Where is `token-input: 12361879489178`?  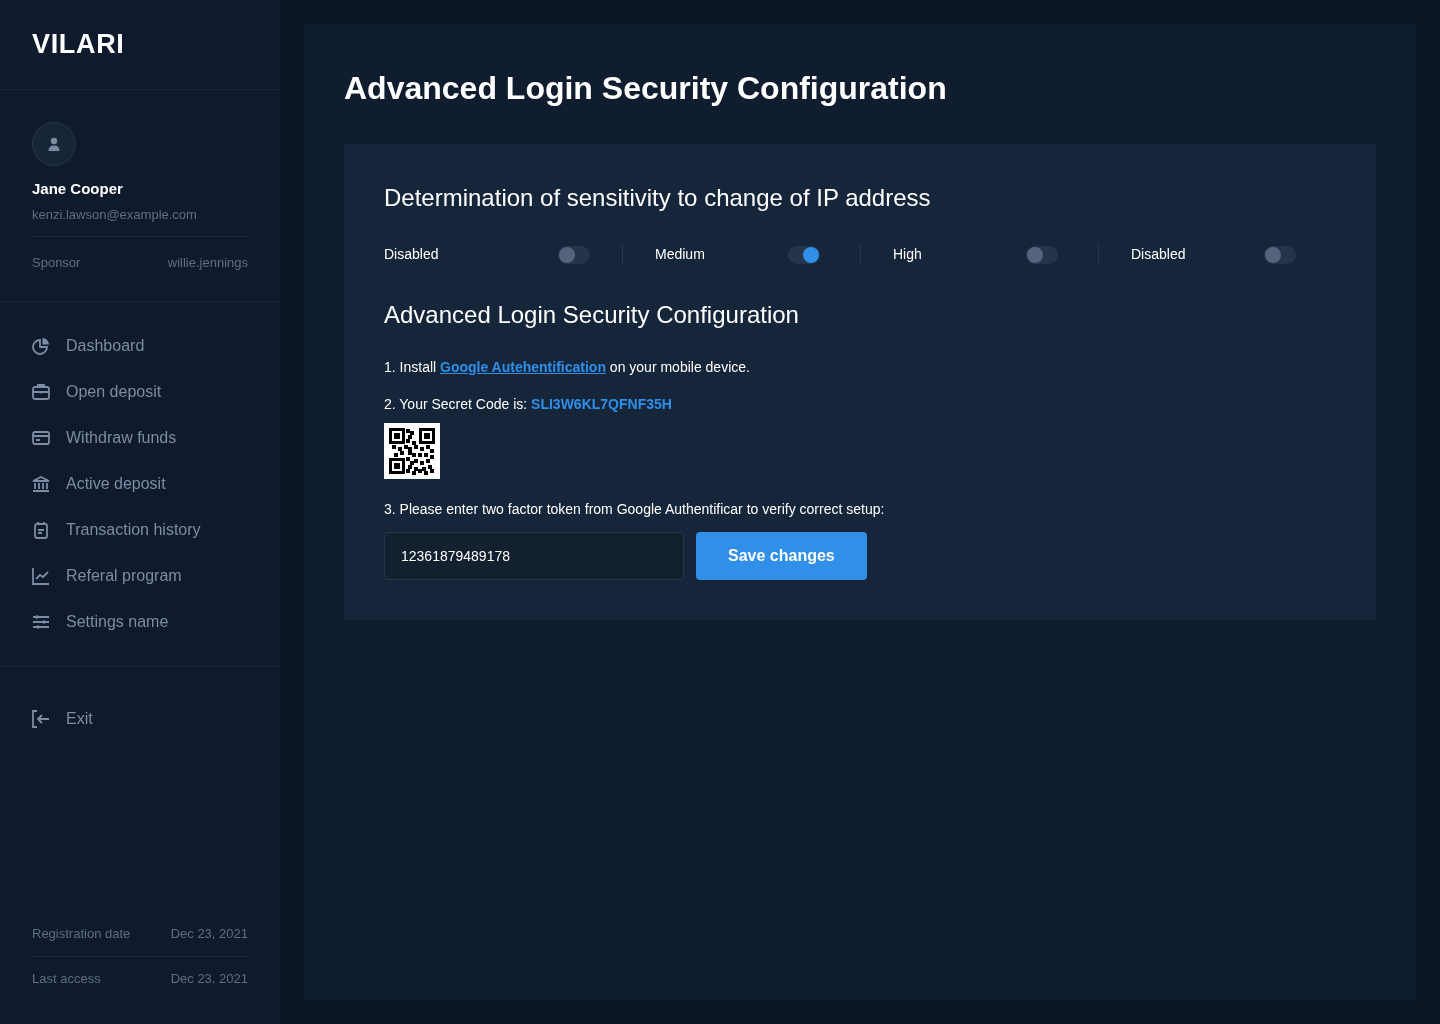 token-input: 12361879489178 is located at coordinates (534, 556).